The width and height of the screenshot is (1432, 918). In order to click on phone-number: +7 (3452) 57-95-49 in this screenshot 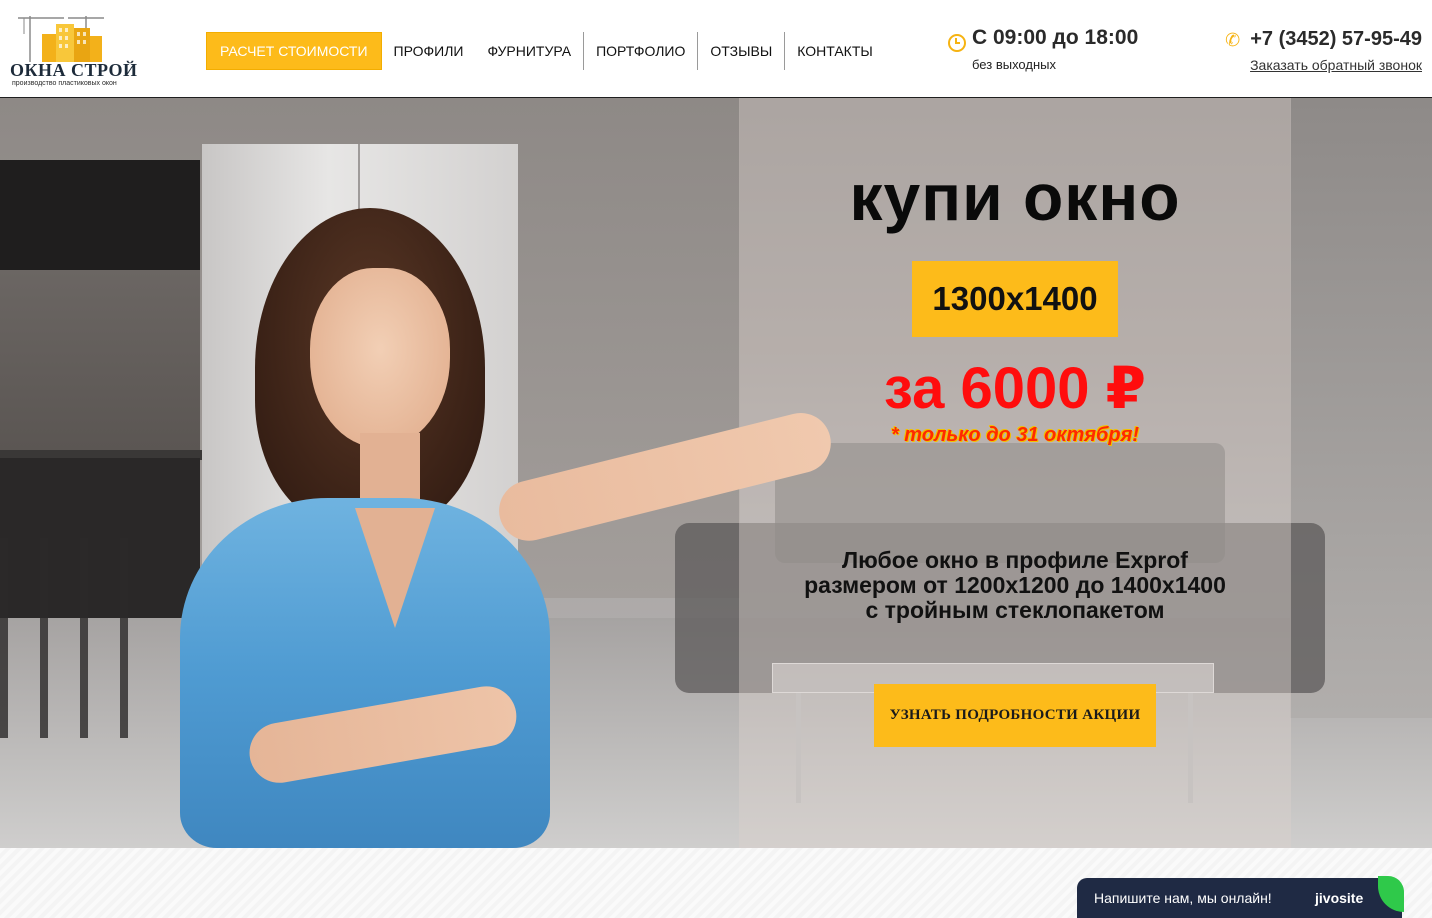, I will do `click(1336, 39)`.